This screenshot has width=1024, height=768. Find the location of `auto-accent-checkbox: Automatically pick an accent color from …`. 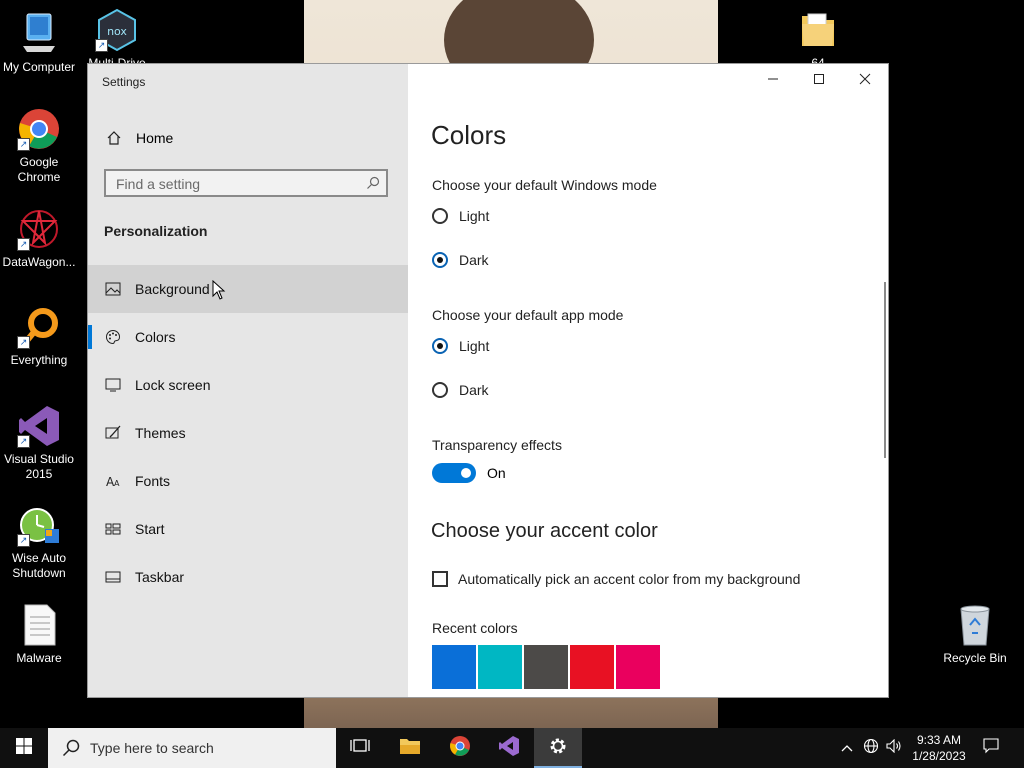

auto-accent-checkbox: Automatically pick an accent color from … is located at coordinates (616, 579).